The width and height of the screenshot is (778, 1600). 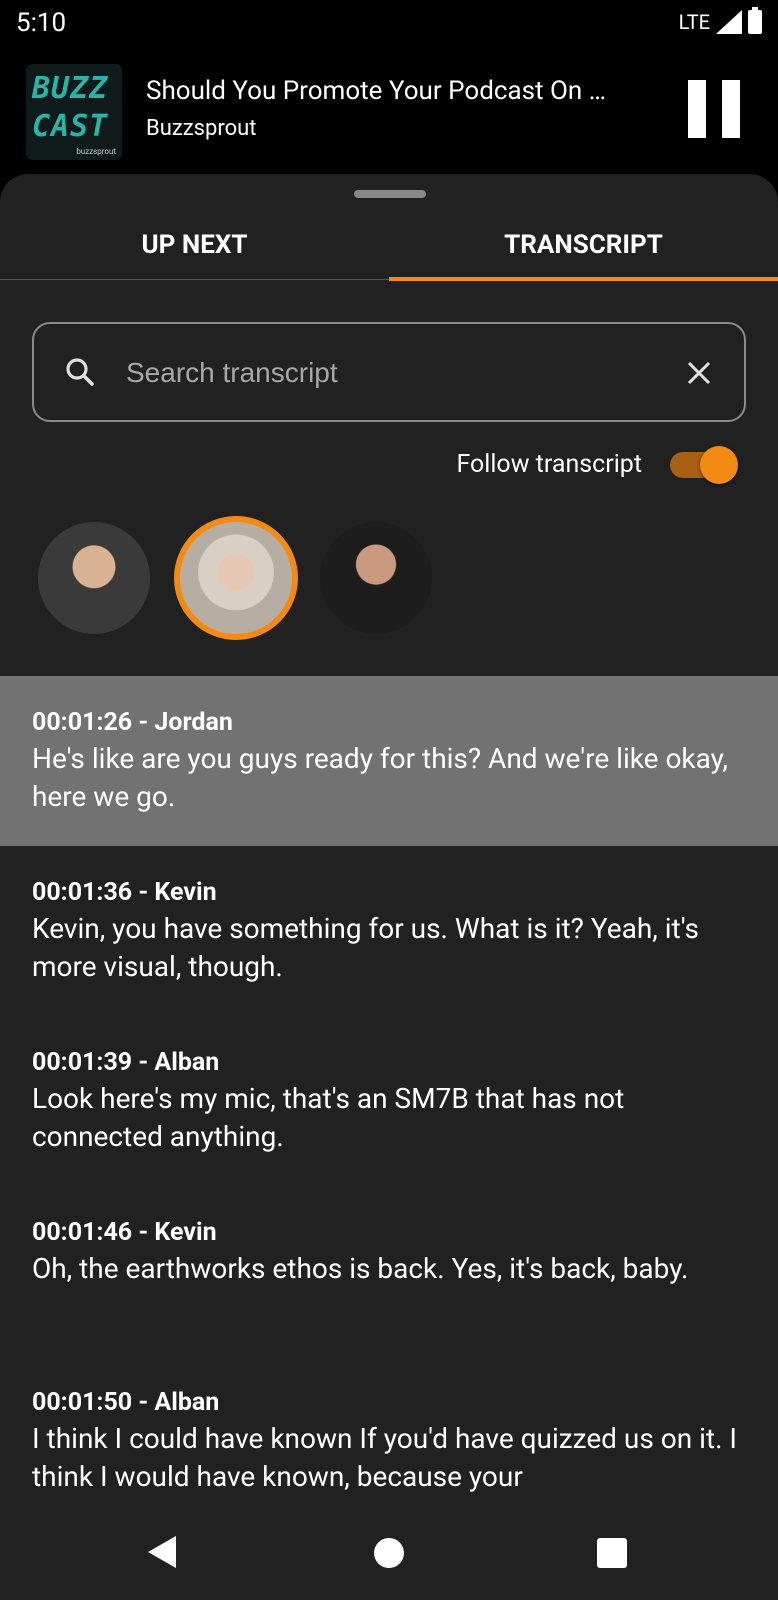 I want to click on status-bar: 5:10 LTE, so click(x=389, y=24).